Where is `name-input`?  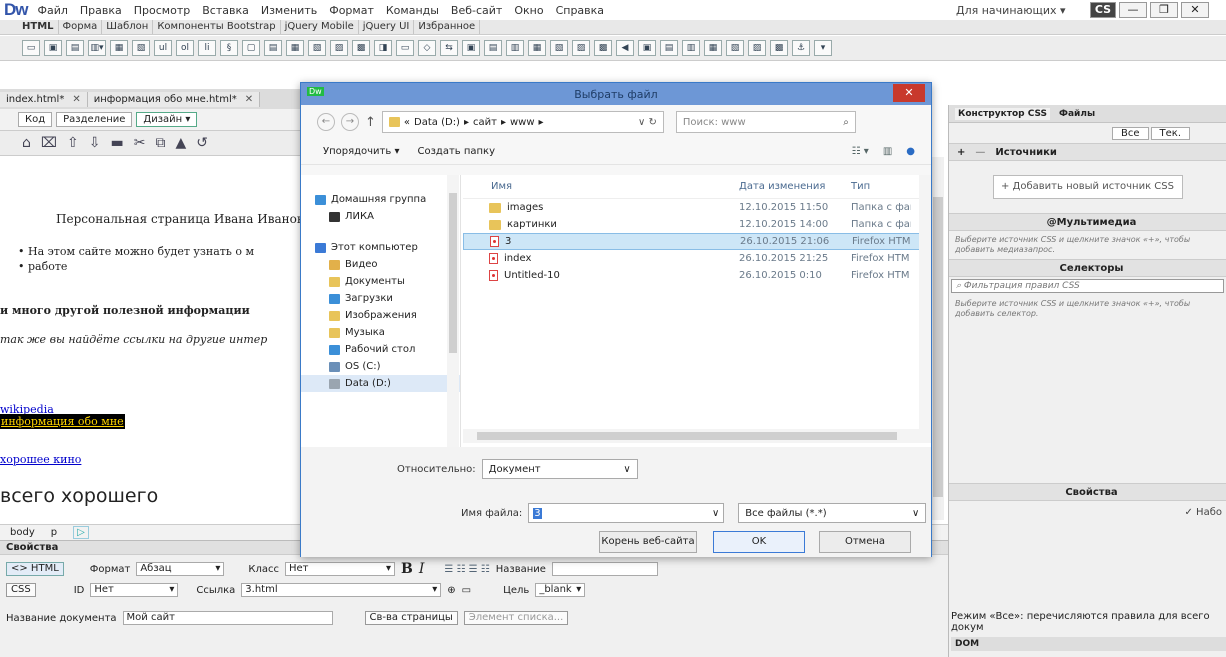 name-input is located at coordinates (604, 569).